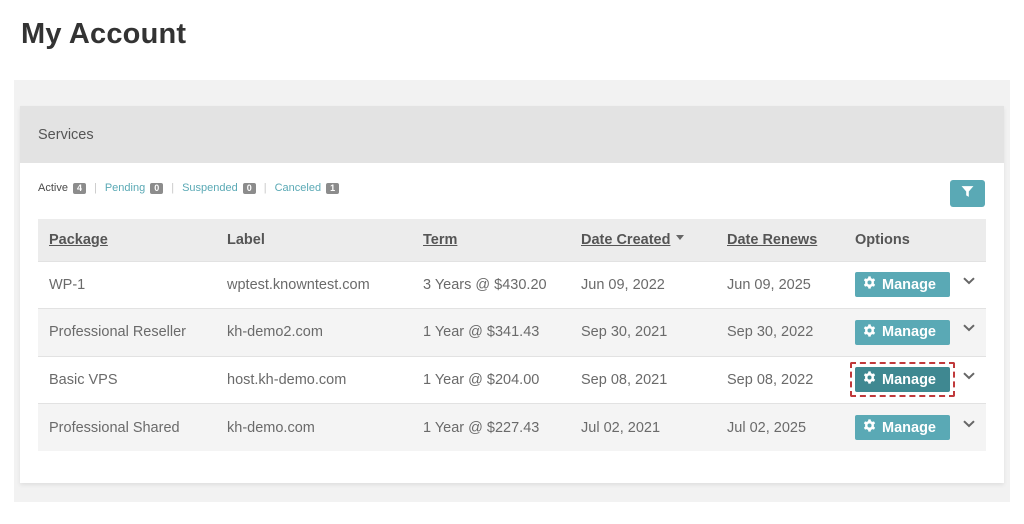 This screenshot has width=1024, height=524. I want to click on status-filter-active: Active 4, so click(62, 188).